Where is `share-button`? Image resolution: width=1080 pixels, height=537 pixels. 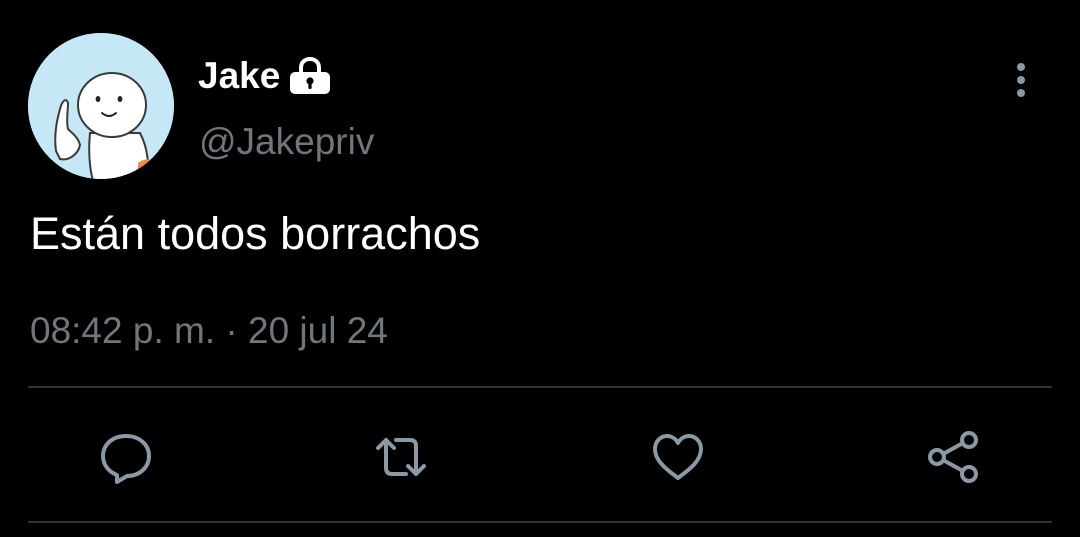 share-button is located at coordinates (953, 457).